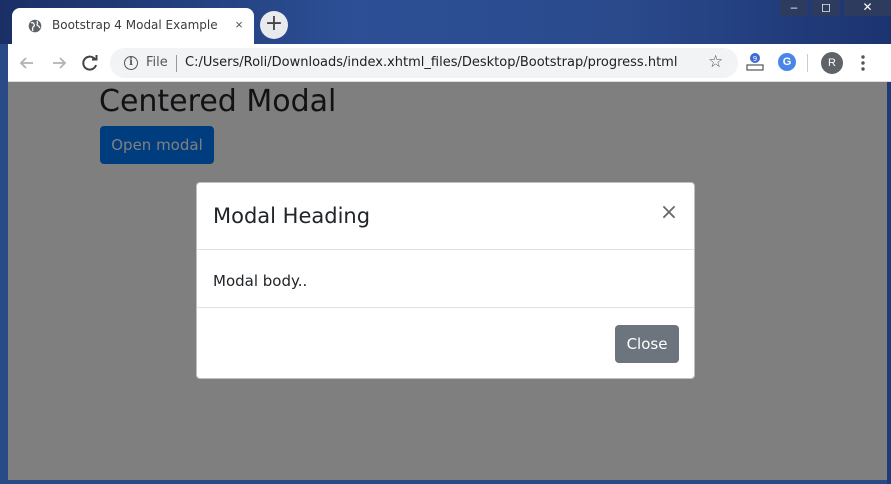  Describe the element at coordinates (832, 63) in the screenshot. I see `profile-avatar: R` at that location.